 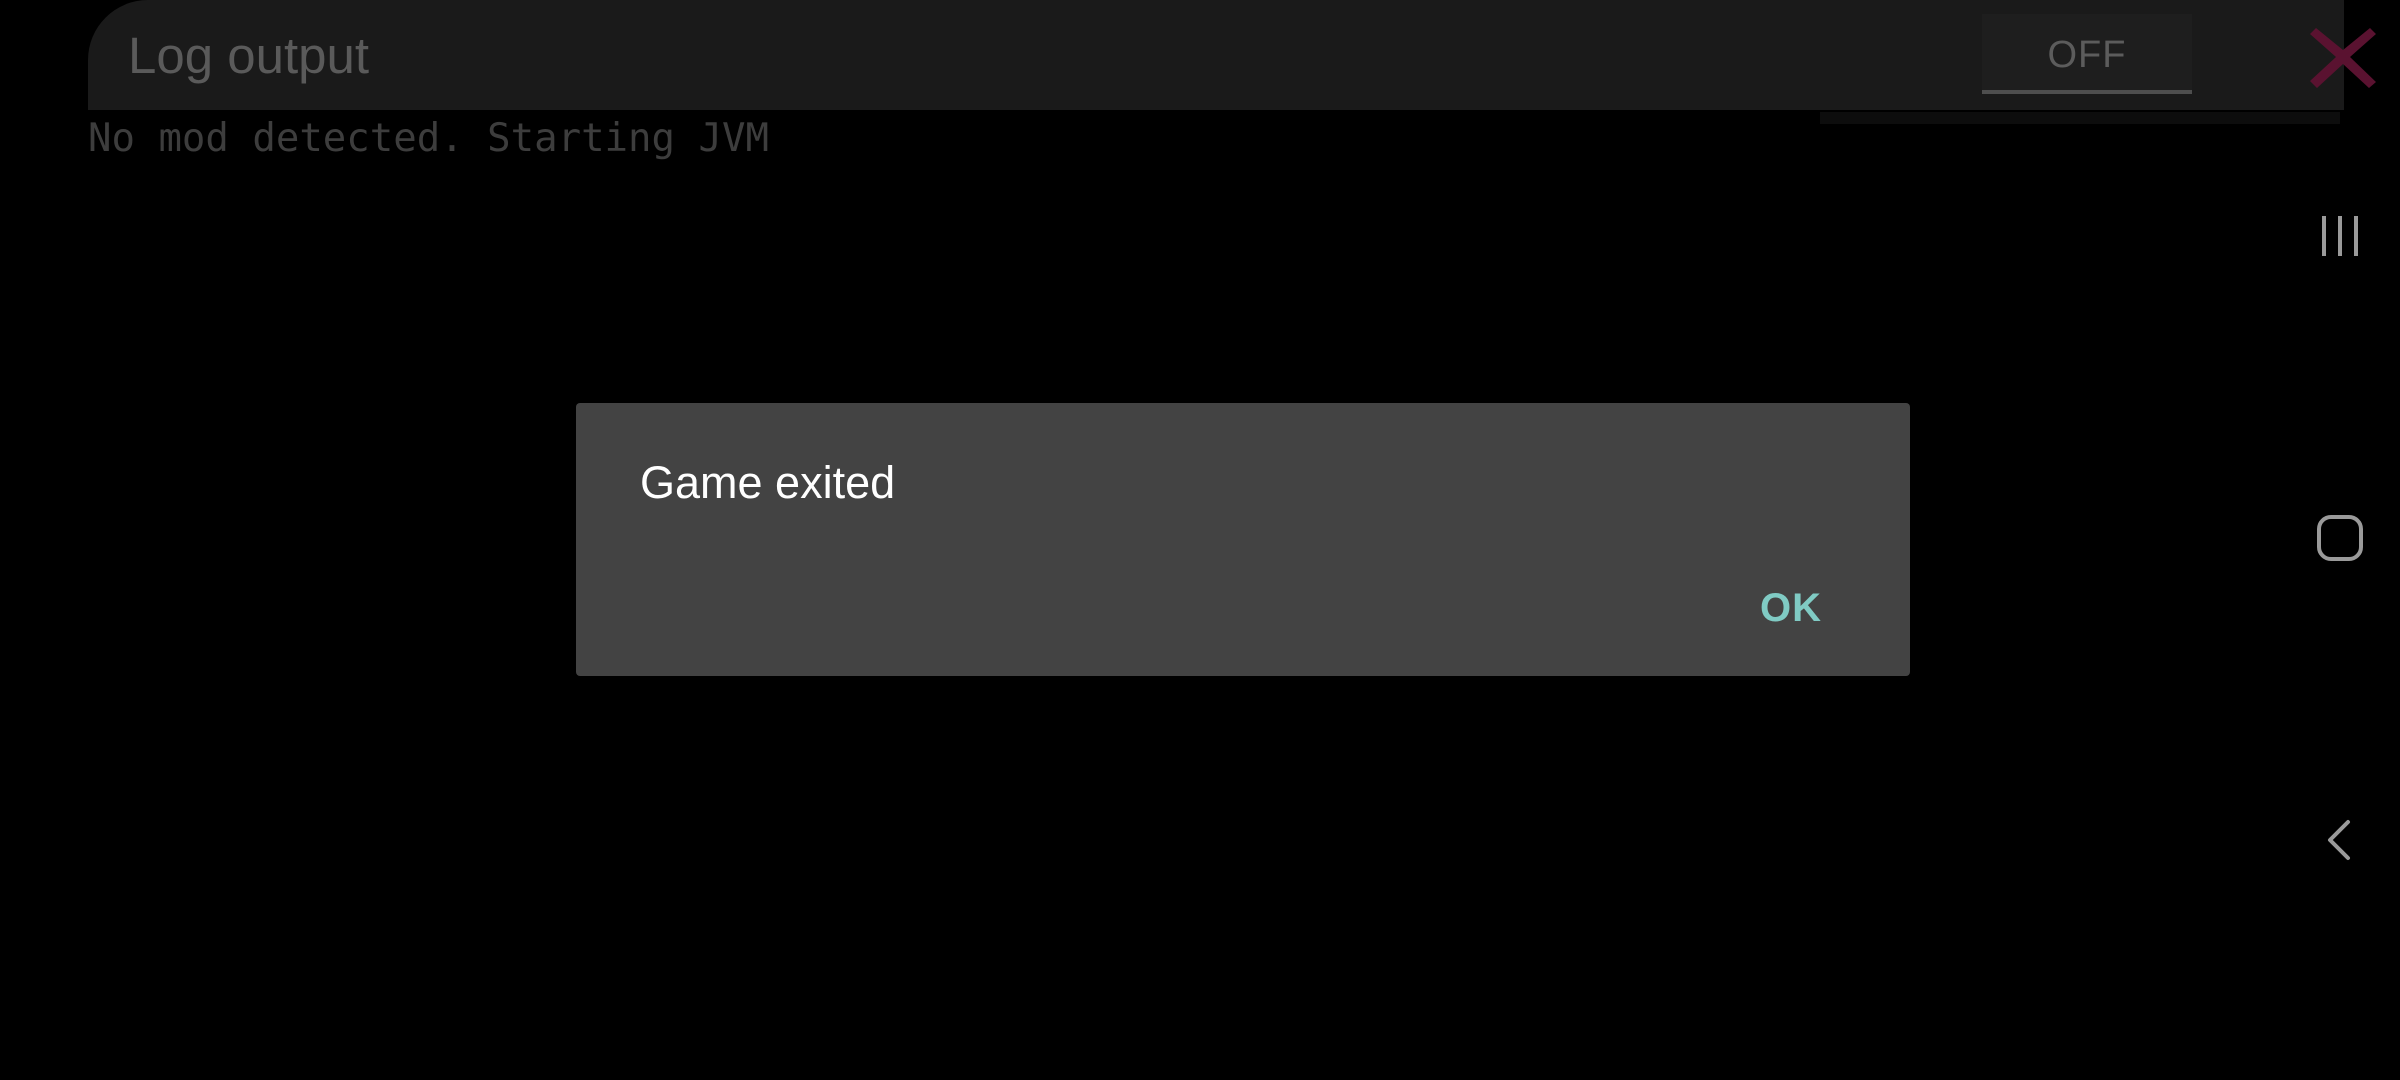 I want to click on log-toggle-button: OFF, so click(x=2087, y=54).